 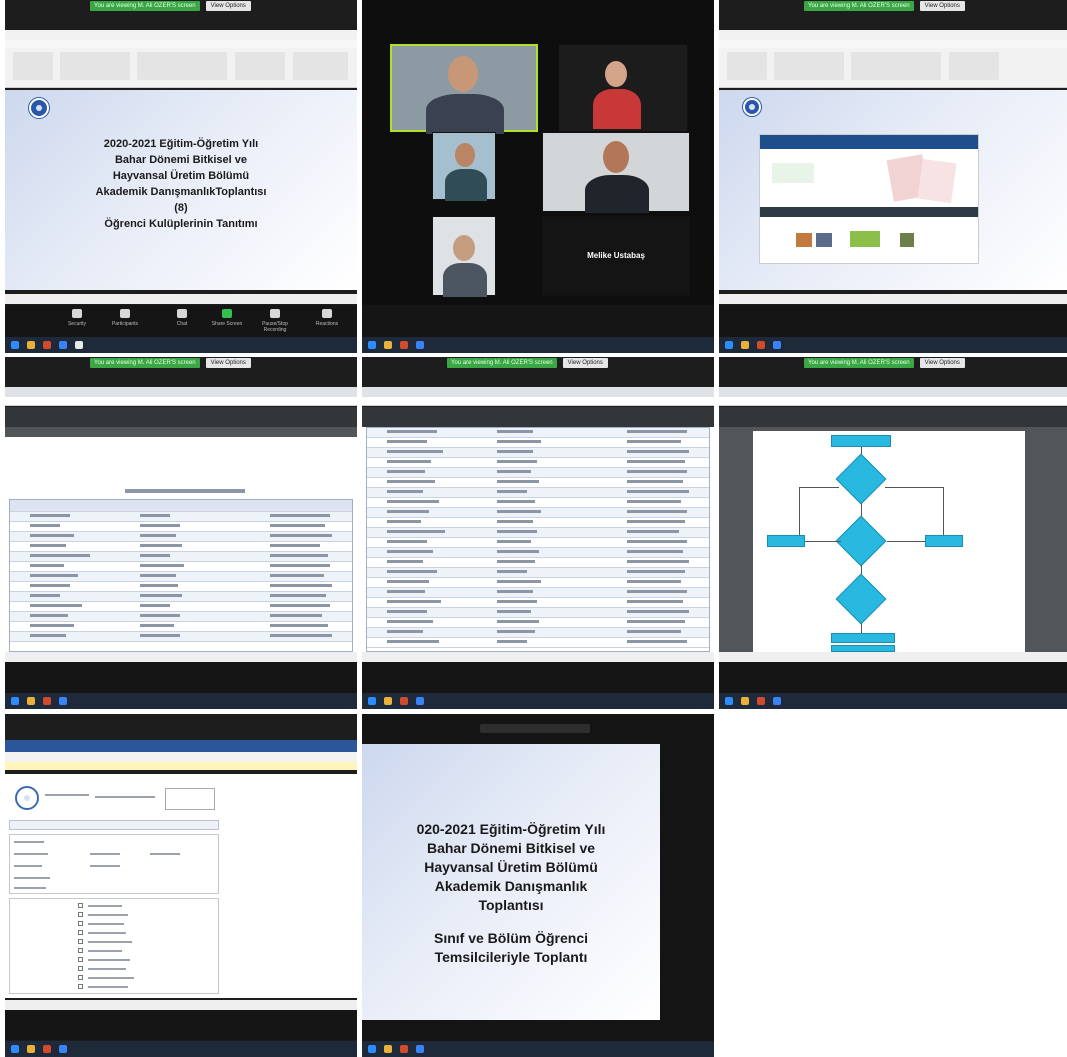 I want to click on word-page, so click(x=181, y=886).